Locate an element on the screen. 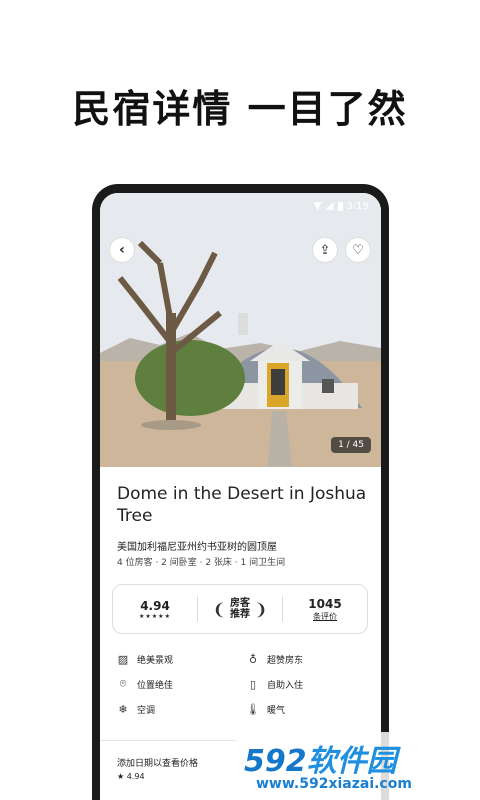 Image resolution: width=480 pixels, height=800 pixels. watermark-logo: 592软件园 is located at coordinates (320, 758).